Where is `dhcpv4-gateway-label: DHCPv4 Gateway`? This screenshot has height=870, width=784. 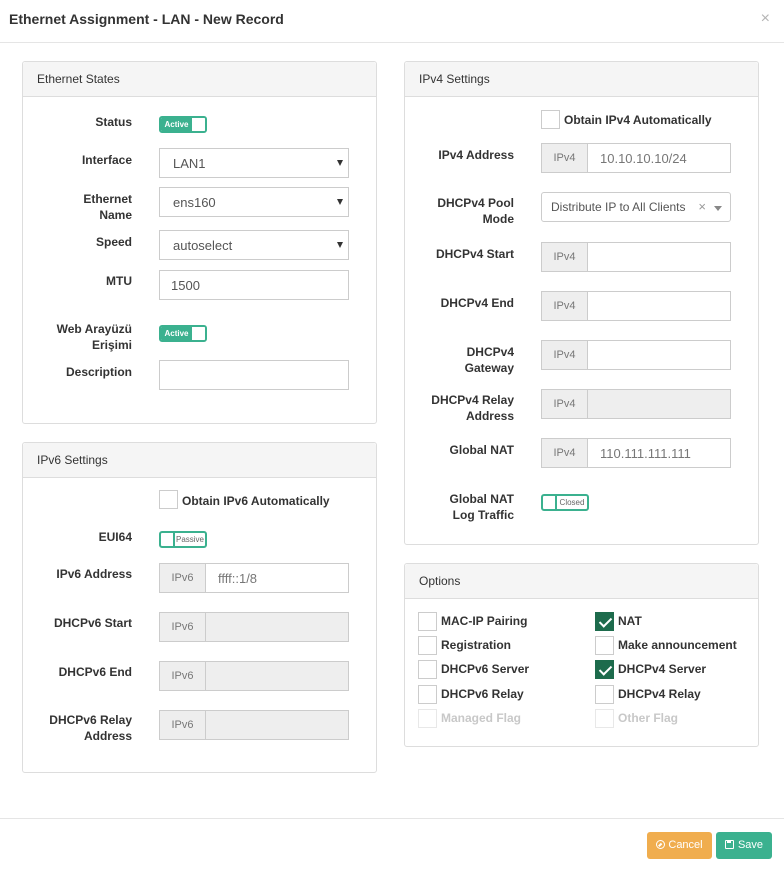
dhcpv4-gateway-label: DHCPv4 Gateway is located at coordinates (489, 360).